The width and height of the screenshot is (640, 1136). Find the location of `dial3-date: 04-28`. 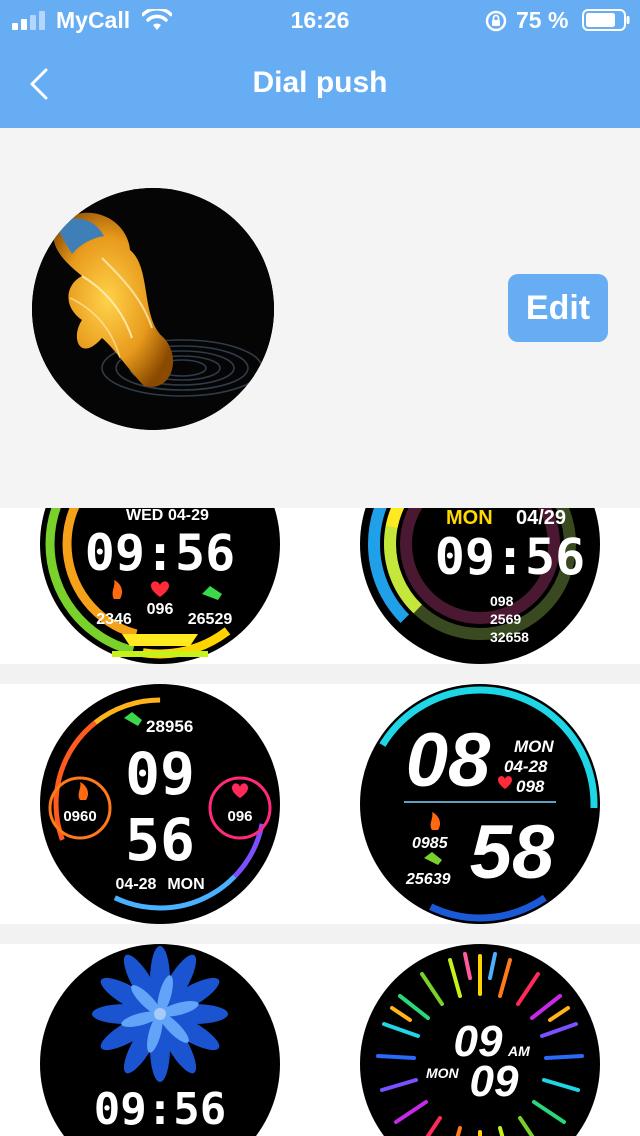

dial3-date: 04-28 is located at coordinates (136, 884).